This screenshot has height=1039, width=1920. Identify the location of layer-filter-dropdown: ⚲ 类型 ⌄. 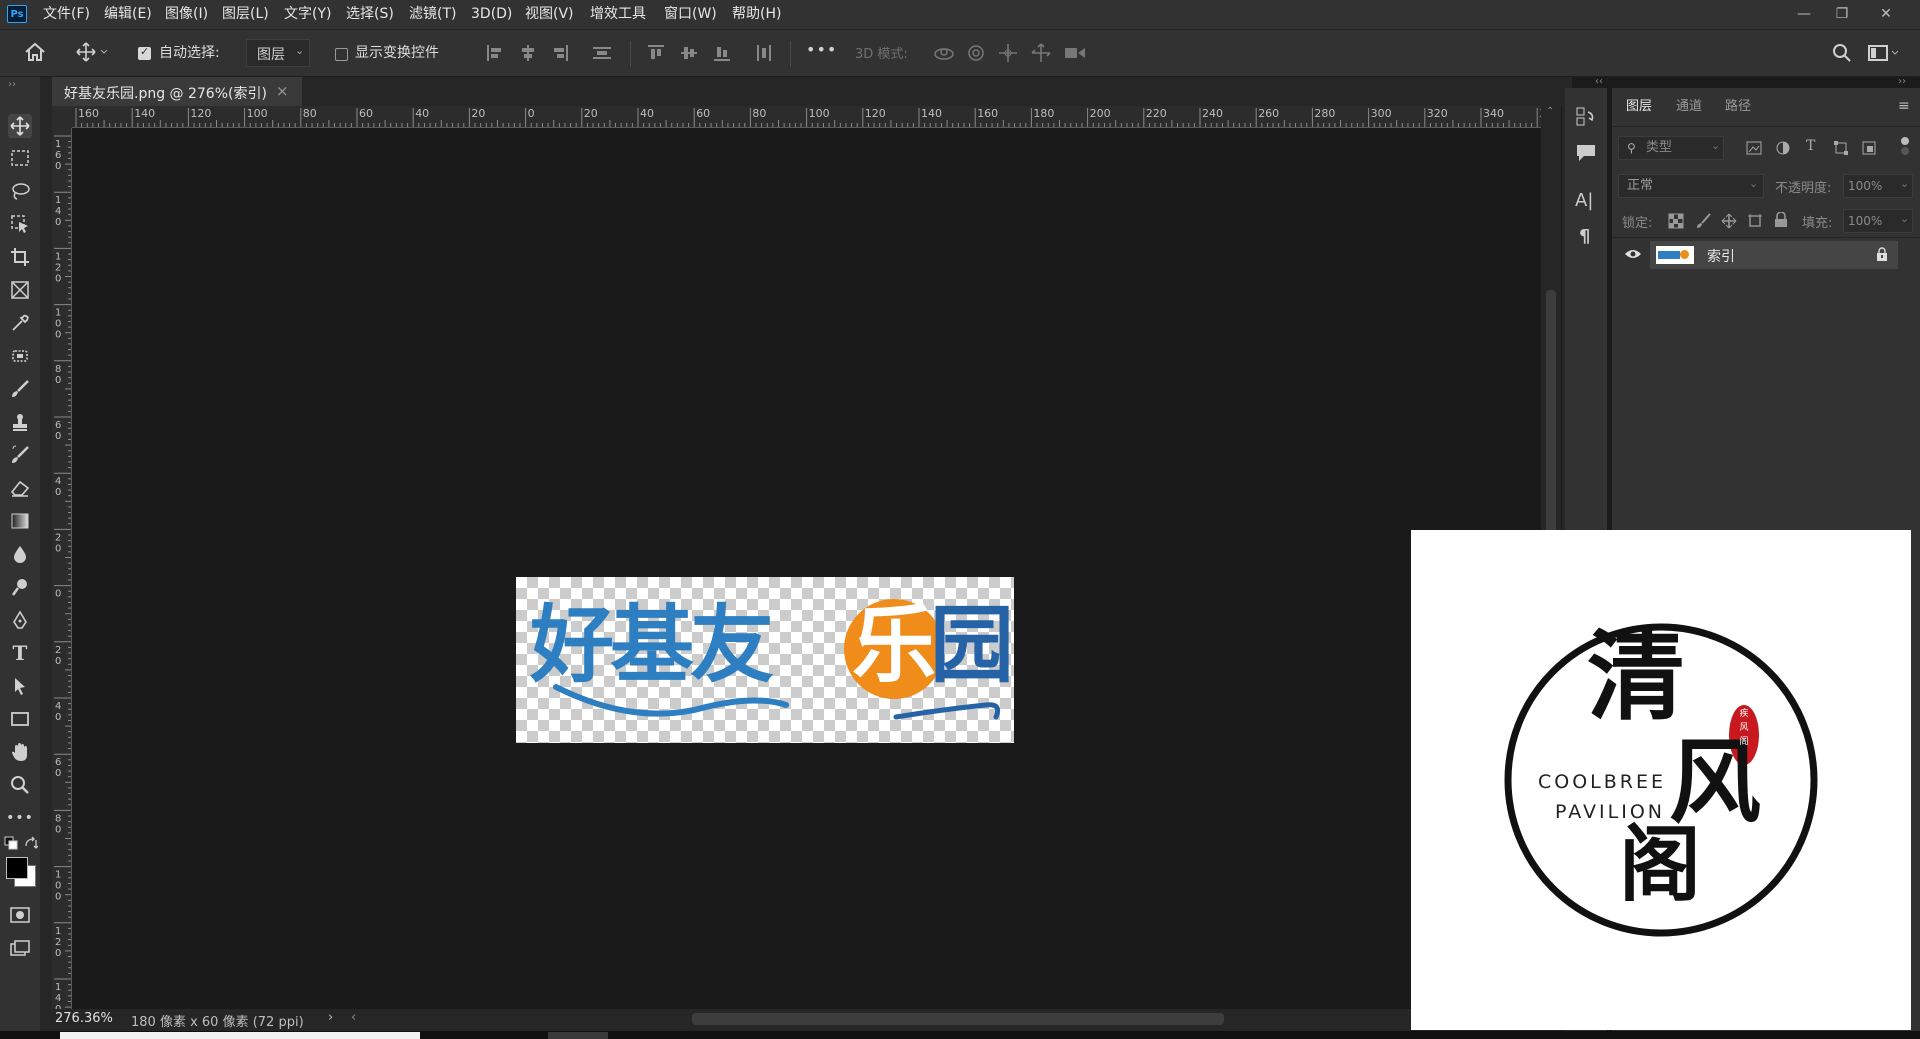
(1671, 148).